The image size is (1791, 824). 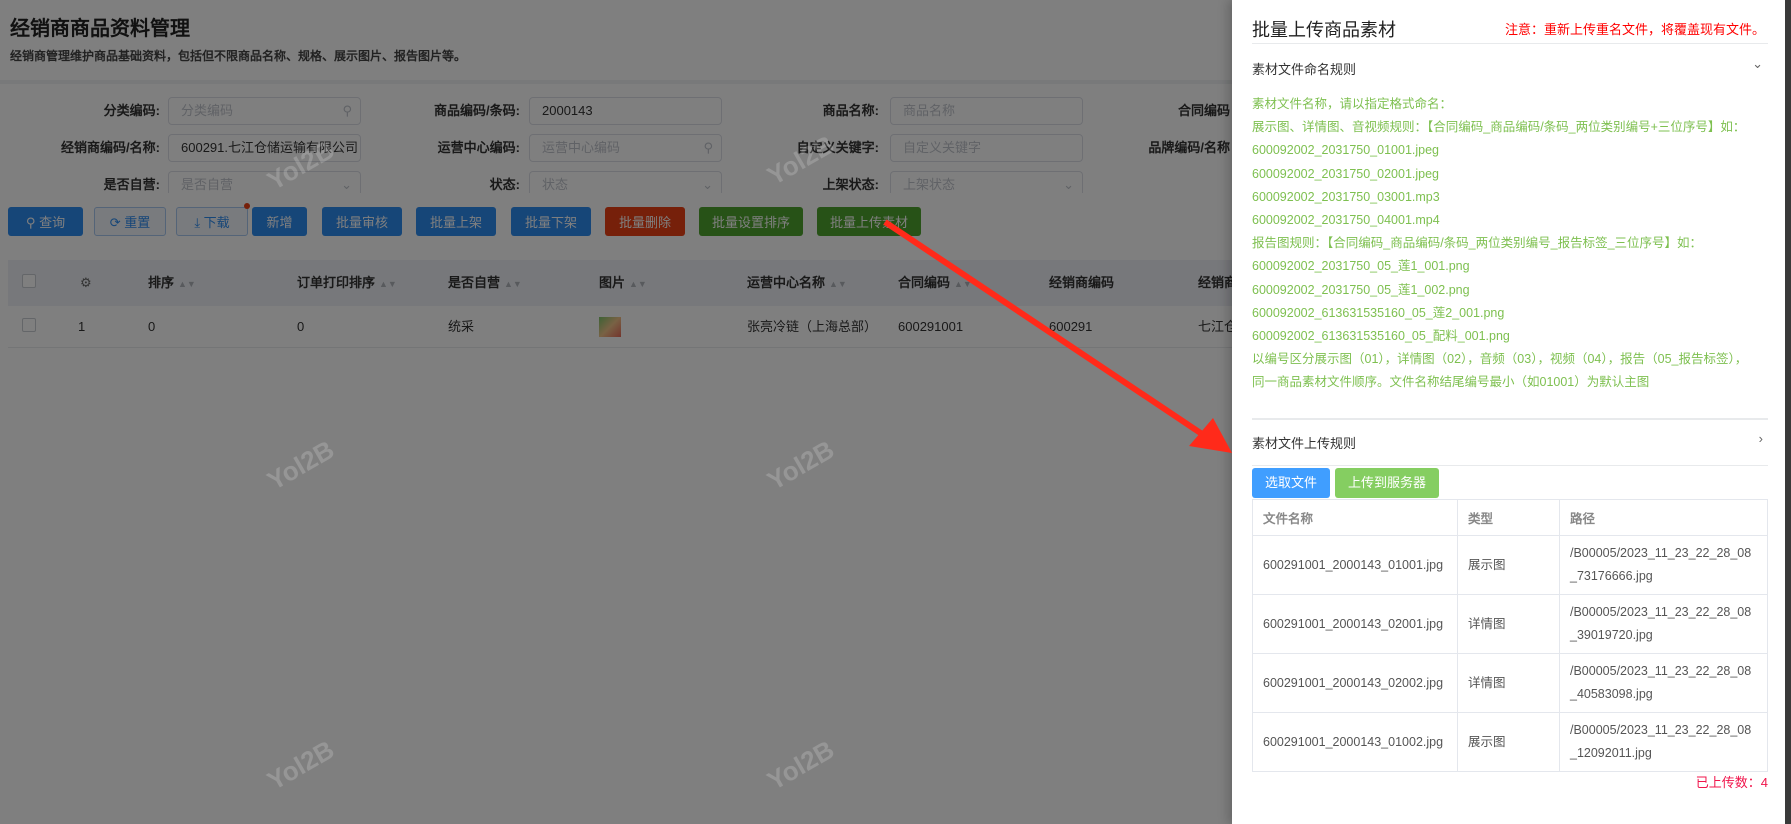 I want to click on file-name: 600291001_2000143_02002.jpg, so click(x=1355, y=683).